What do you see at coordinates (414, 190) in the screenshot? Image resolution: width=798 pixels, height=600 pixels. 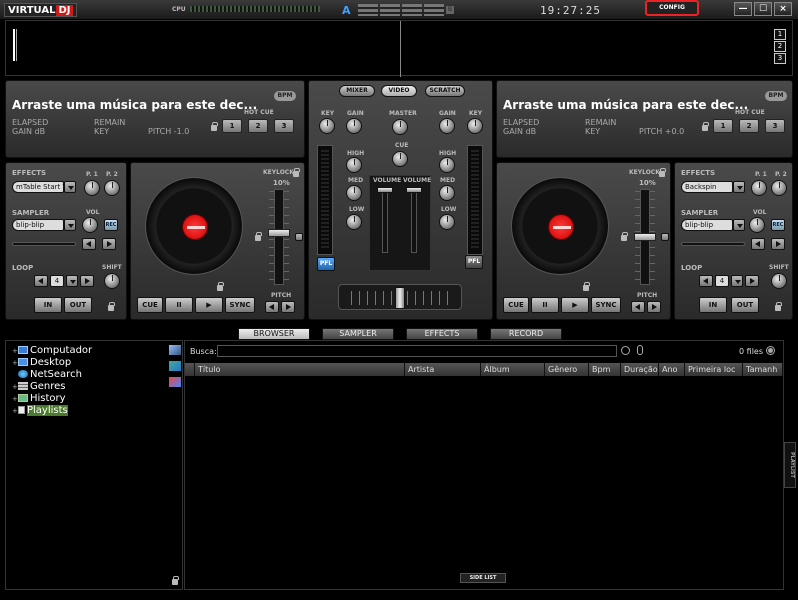 I see `volume-right-handle` at bounding box center [414, 190].